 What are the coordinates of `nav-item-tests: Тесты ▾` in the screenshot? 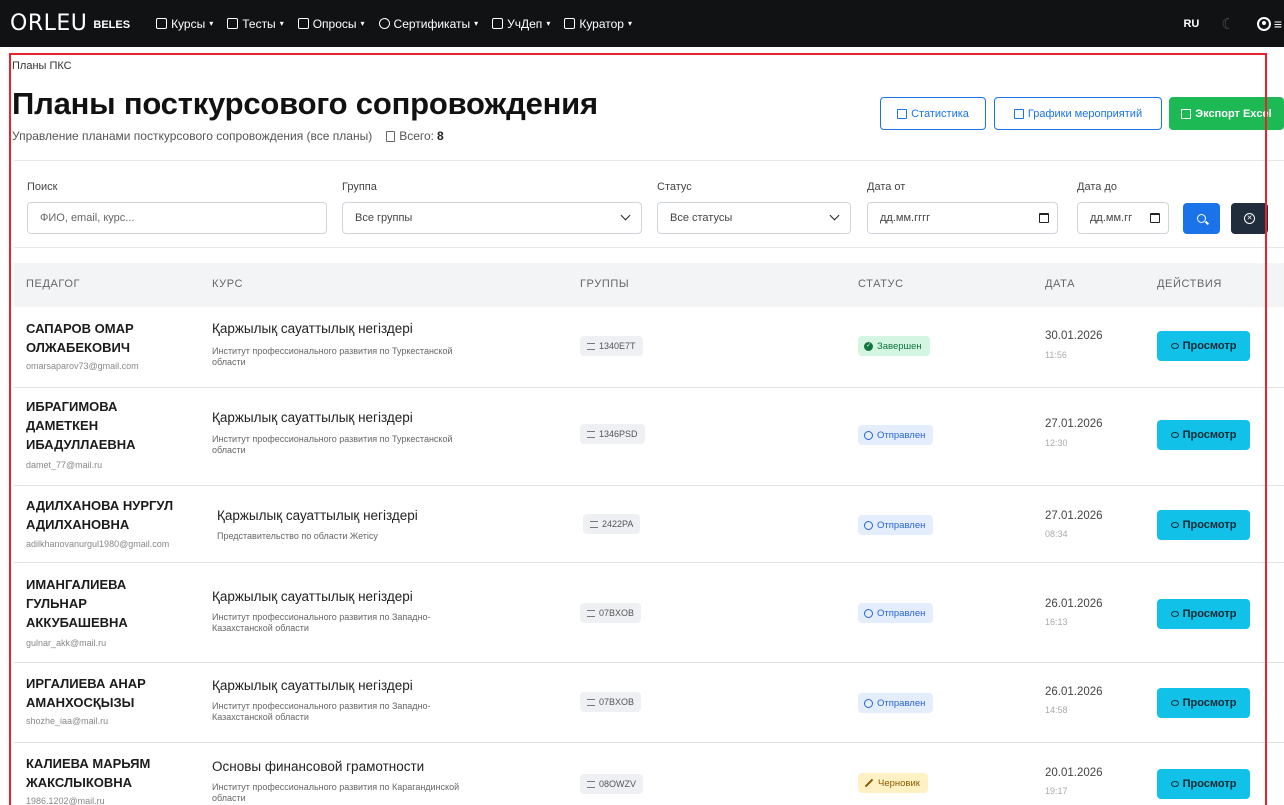 It's located at (255, 23).